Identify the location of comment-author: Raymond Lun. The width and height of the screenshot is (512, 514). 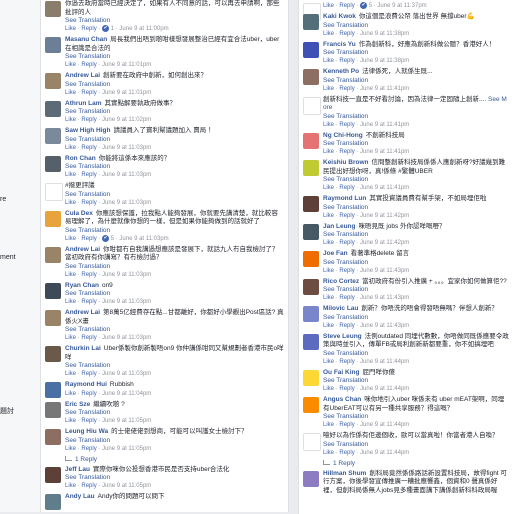
(344, 198).